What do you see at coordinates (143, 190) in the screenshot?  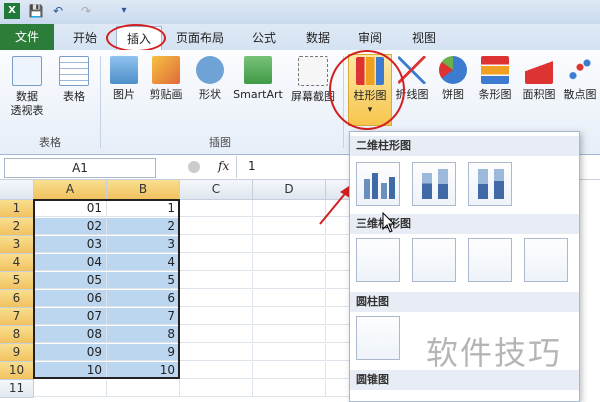 I see `column-header-b: B` at bounding box center [143, 190].